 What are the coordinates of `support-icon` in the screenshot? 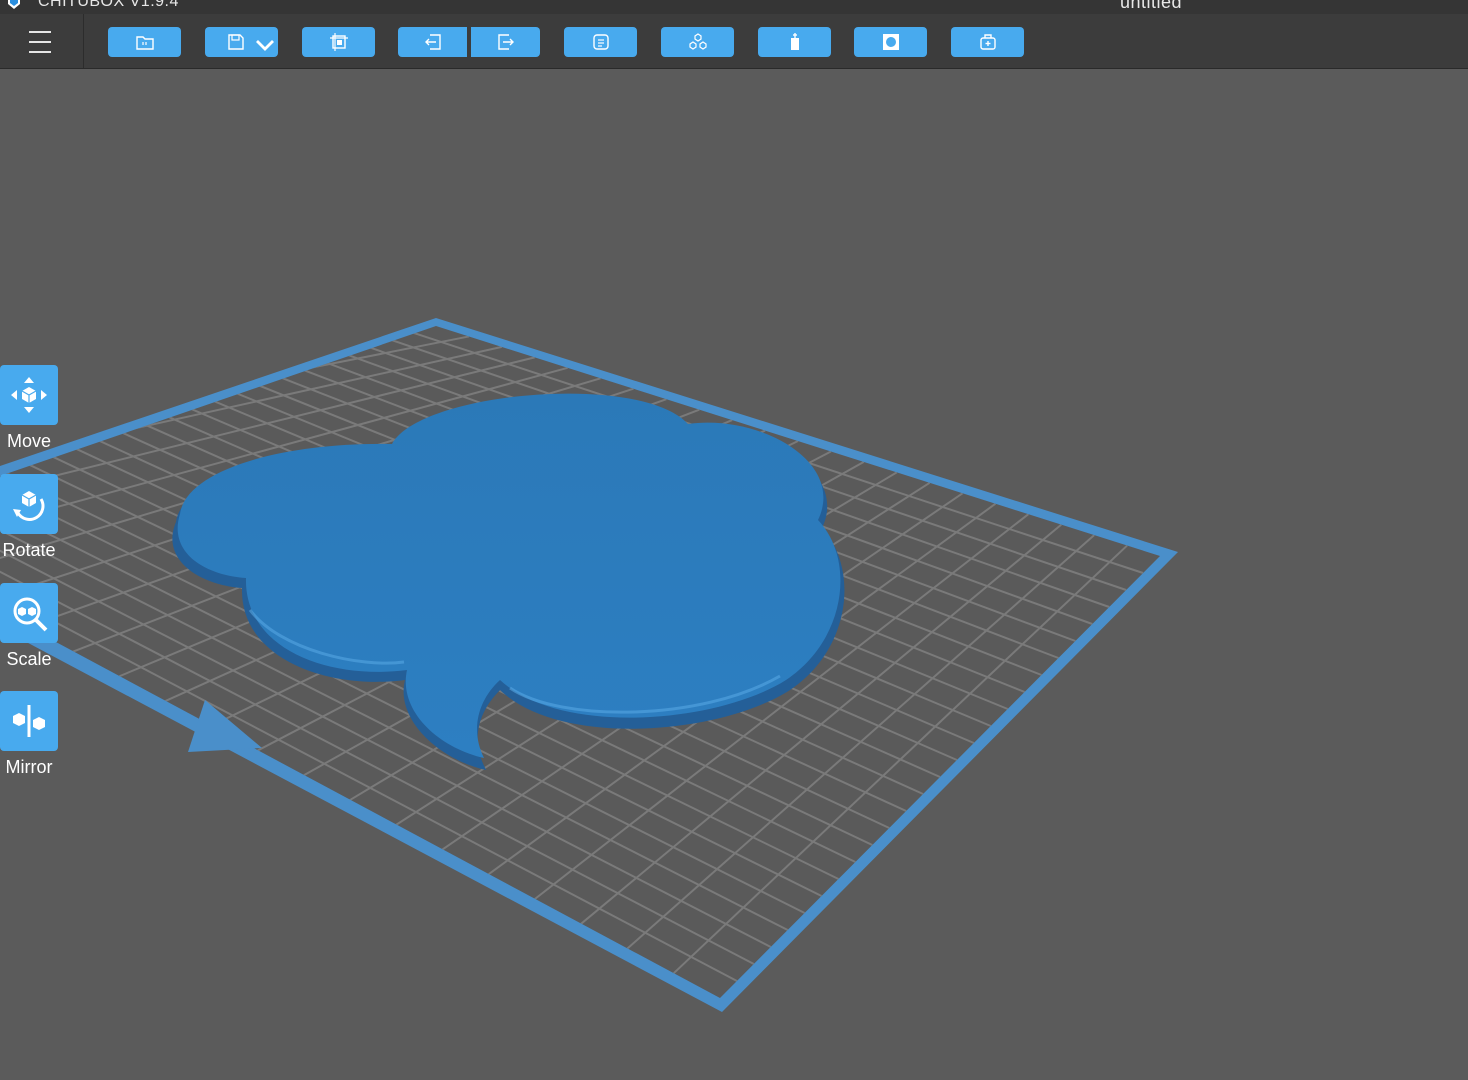 It's located at (794, 41).